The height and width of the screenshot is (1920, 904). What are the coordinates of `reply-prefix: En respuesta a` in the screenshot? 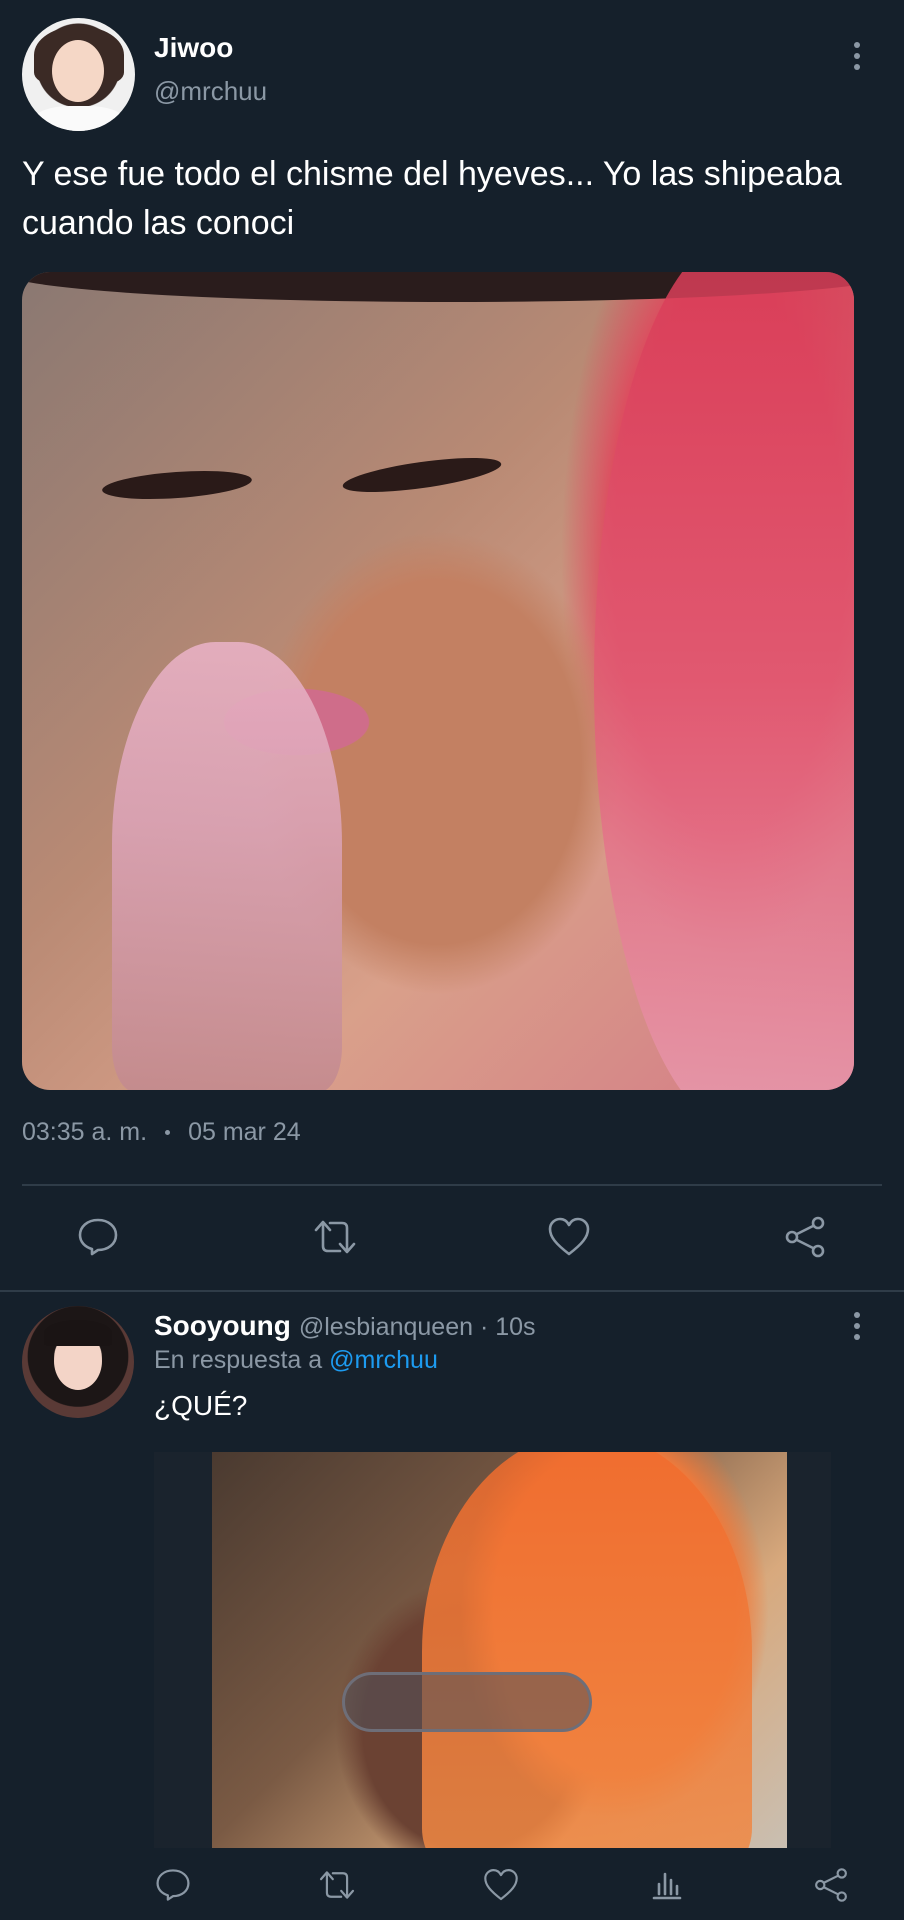 It's located at (238, 1360).